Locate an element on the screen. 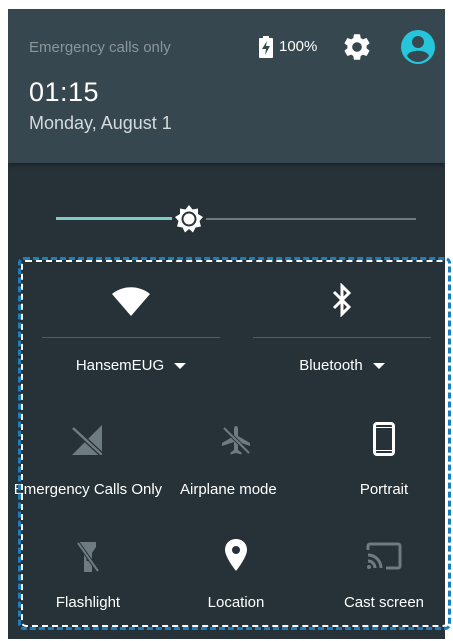  brightness-thumb-icon is located at coordinates (189, 219).